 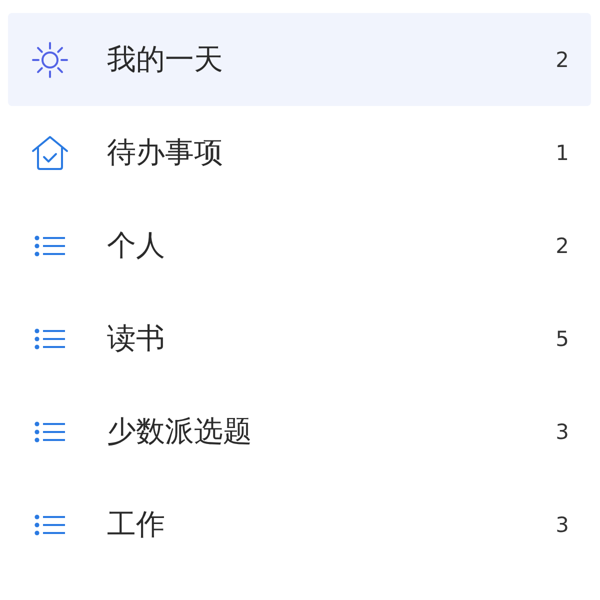 I want to click on task-count: 5, so click(x=562, y=338).